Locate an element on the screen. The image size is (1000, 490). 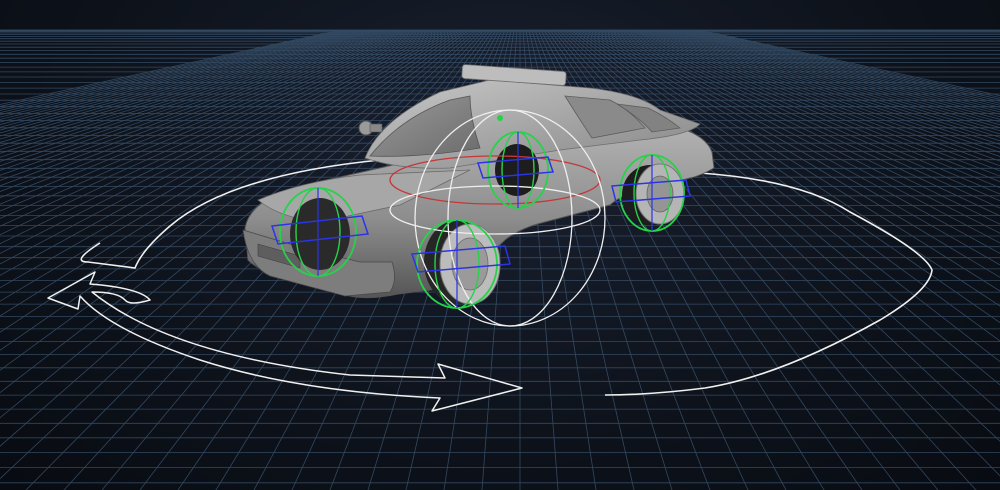
gizmo-top-handle is located at coordinates (500, 118).